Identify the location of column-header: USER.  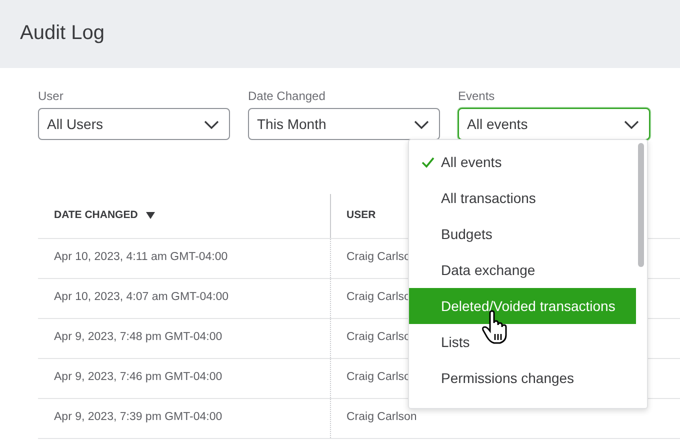
(361, 216).